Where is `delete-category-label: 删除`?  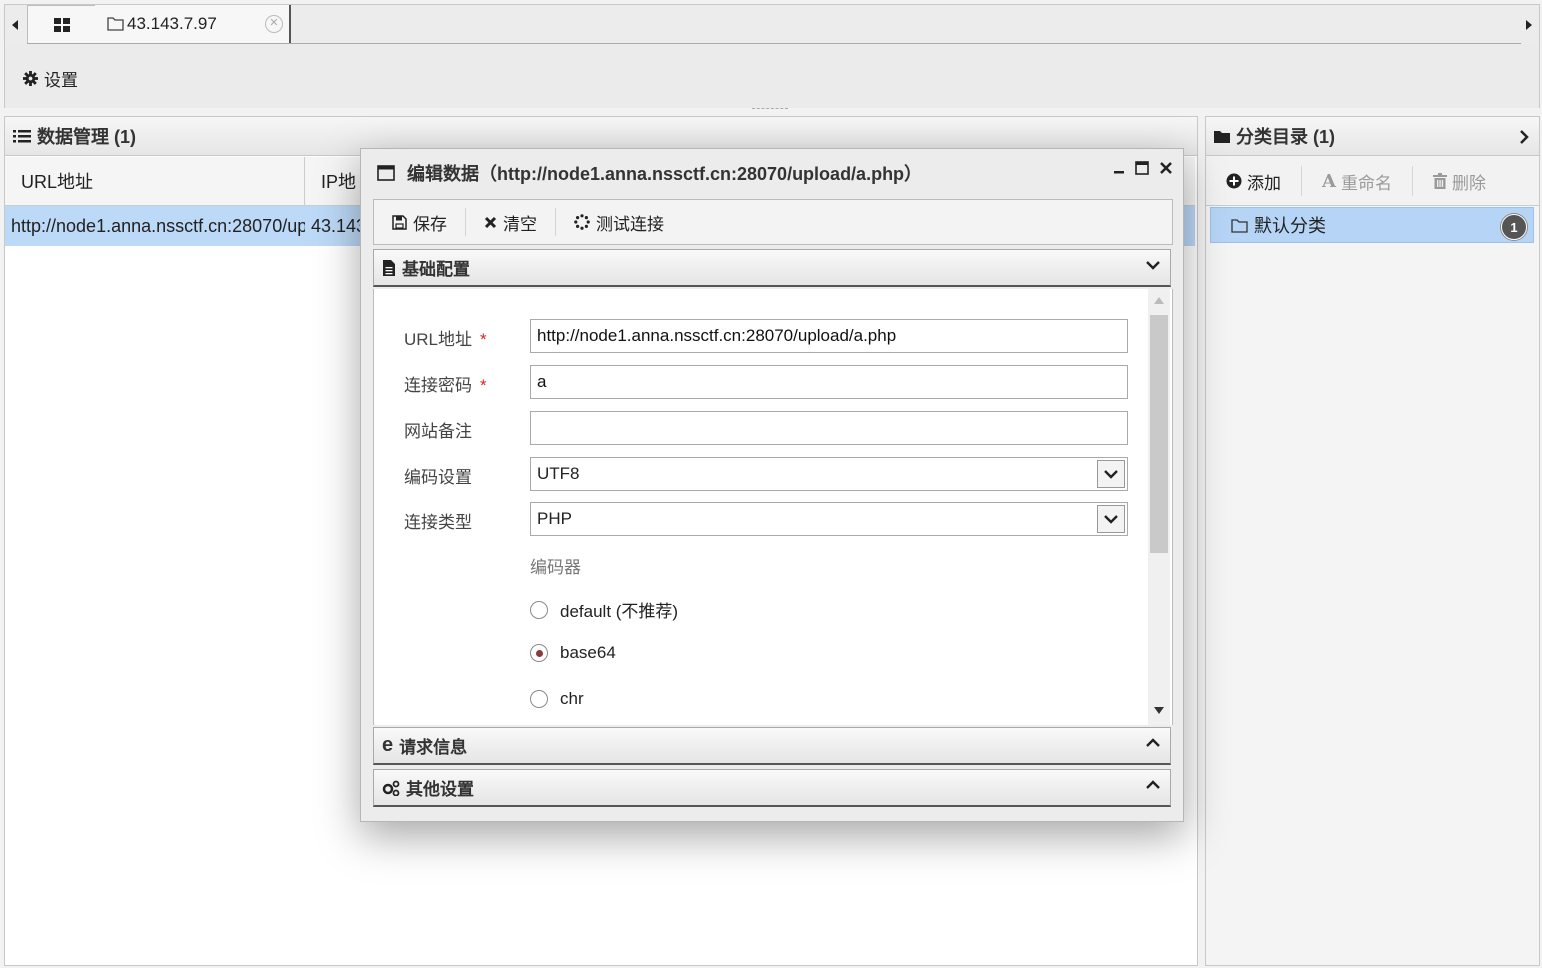 delete-category-label: 删除 is located at coordinates (1468, 183).